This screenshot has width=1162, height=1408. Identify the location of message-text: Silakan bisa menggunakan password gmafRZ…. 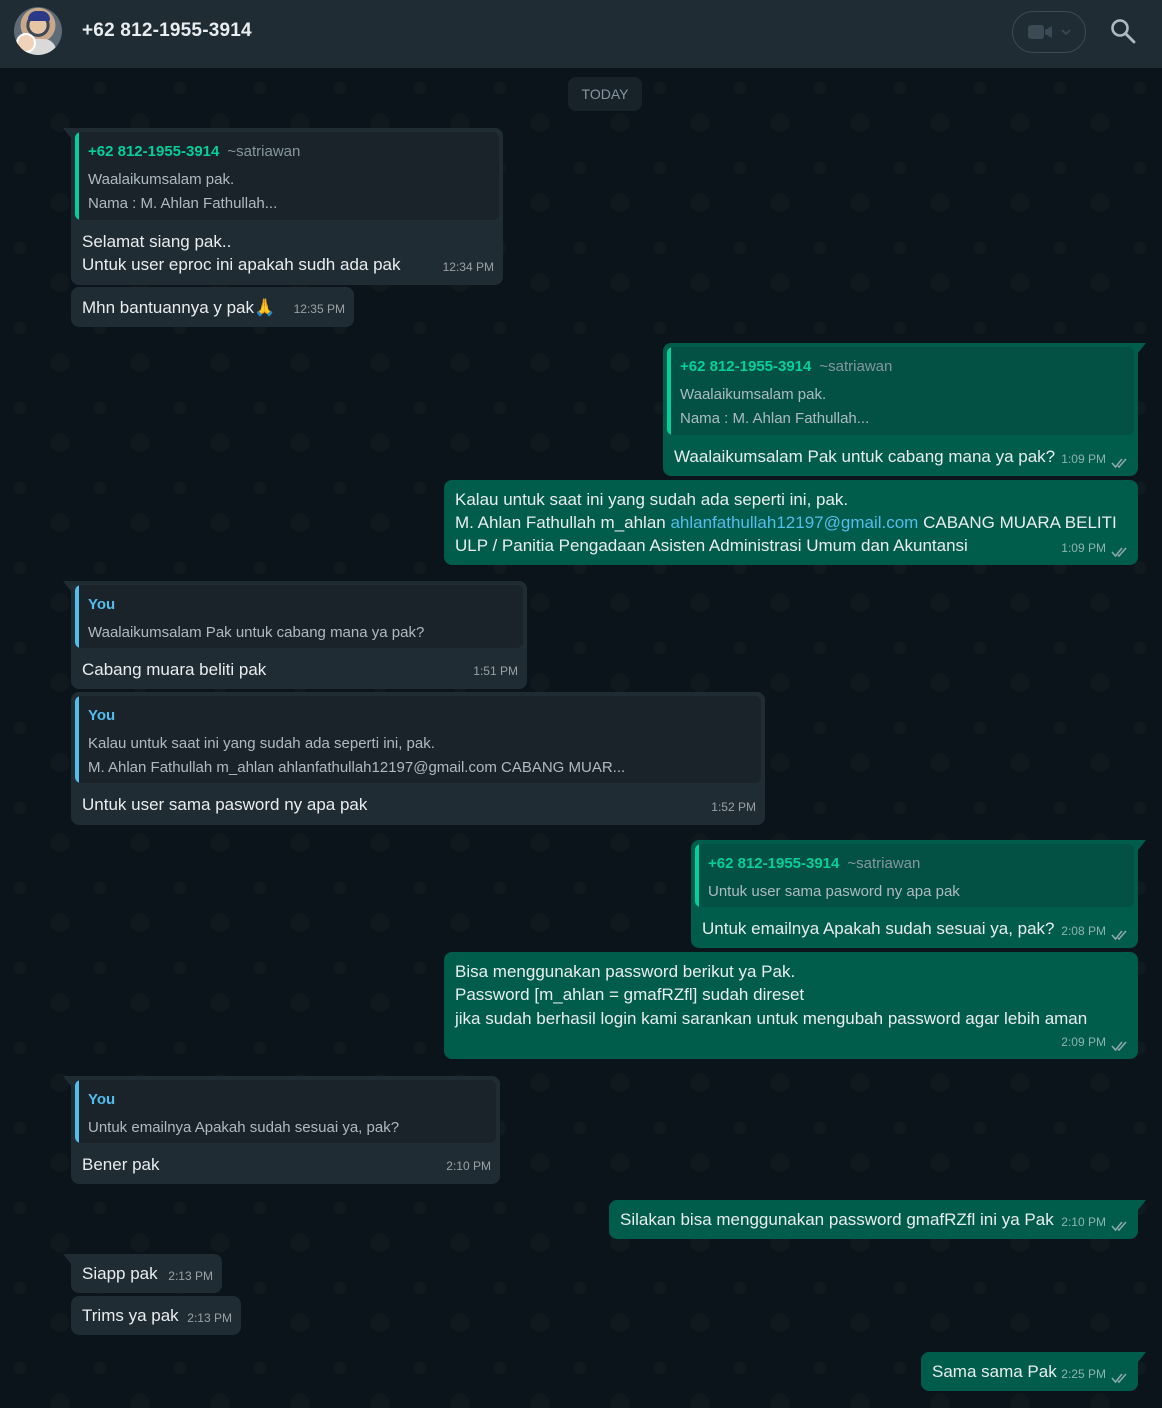
(837, 1219).